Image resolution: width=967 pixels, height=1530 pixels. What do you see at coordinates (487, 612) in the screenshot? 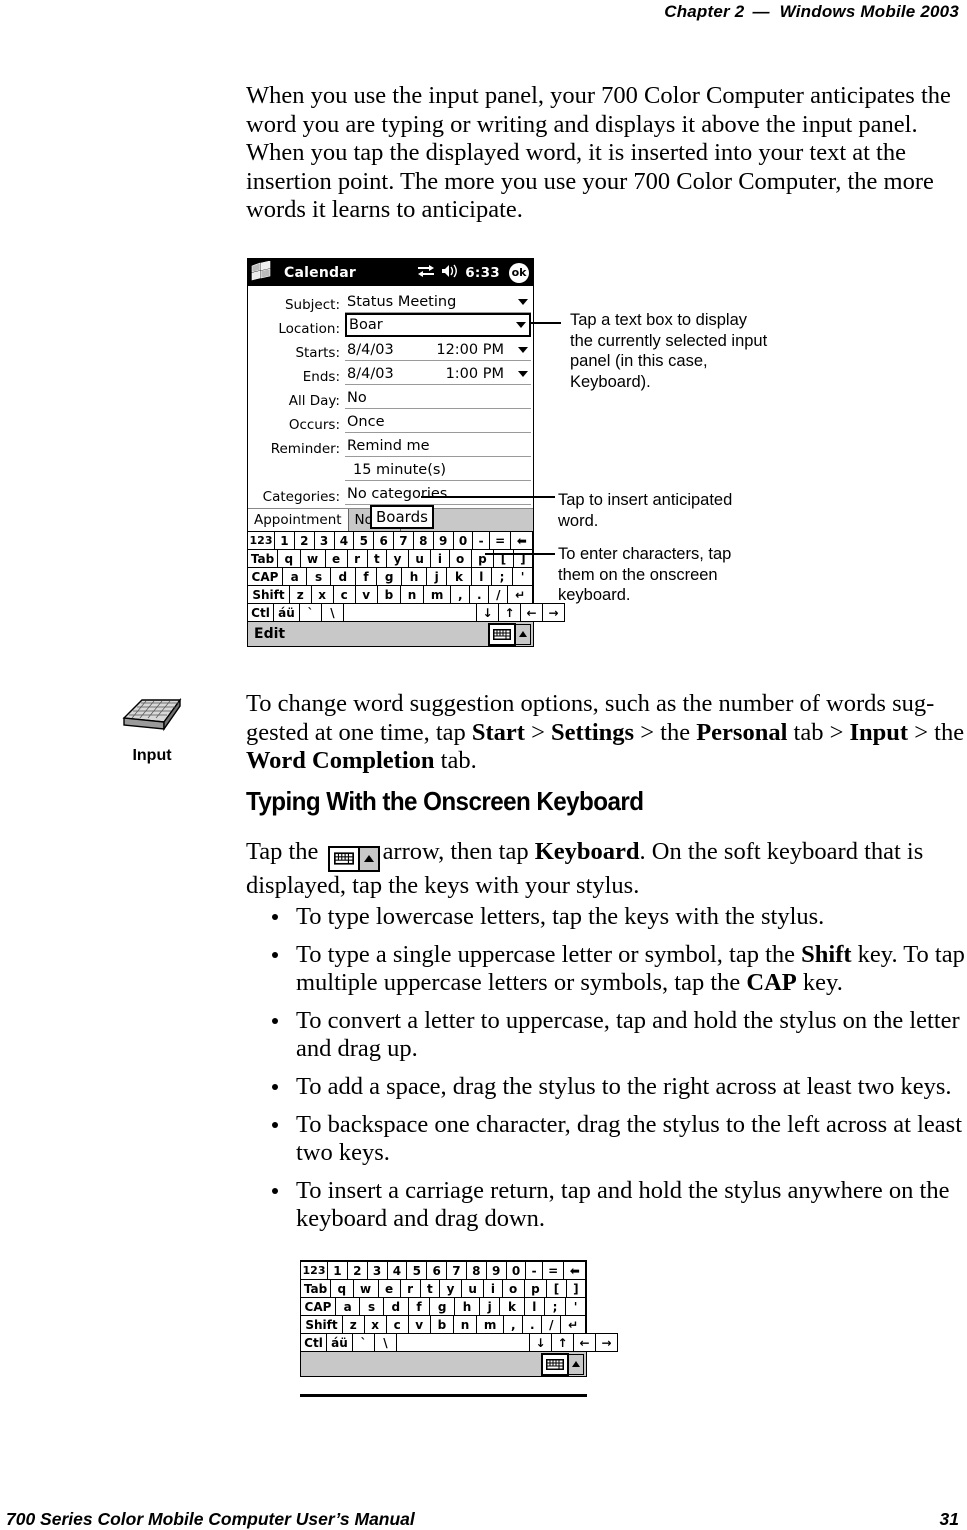
I see `key-arrow-down-icon: ↓` at bounding box center [487, 612].